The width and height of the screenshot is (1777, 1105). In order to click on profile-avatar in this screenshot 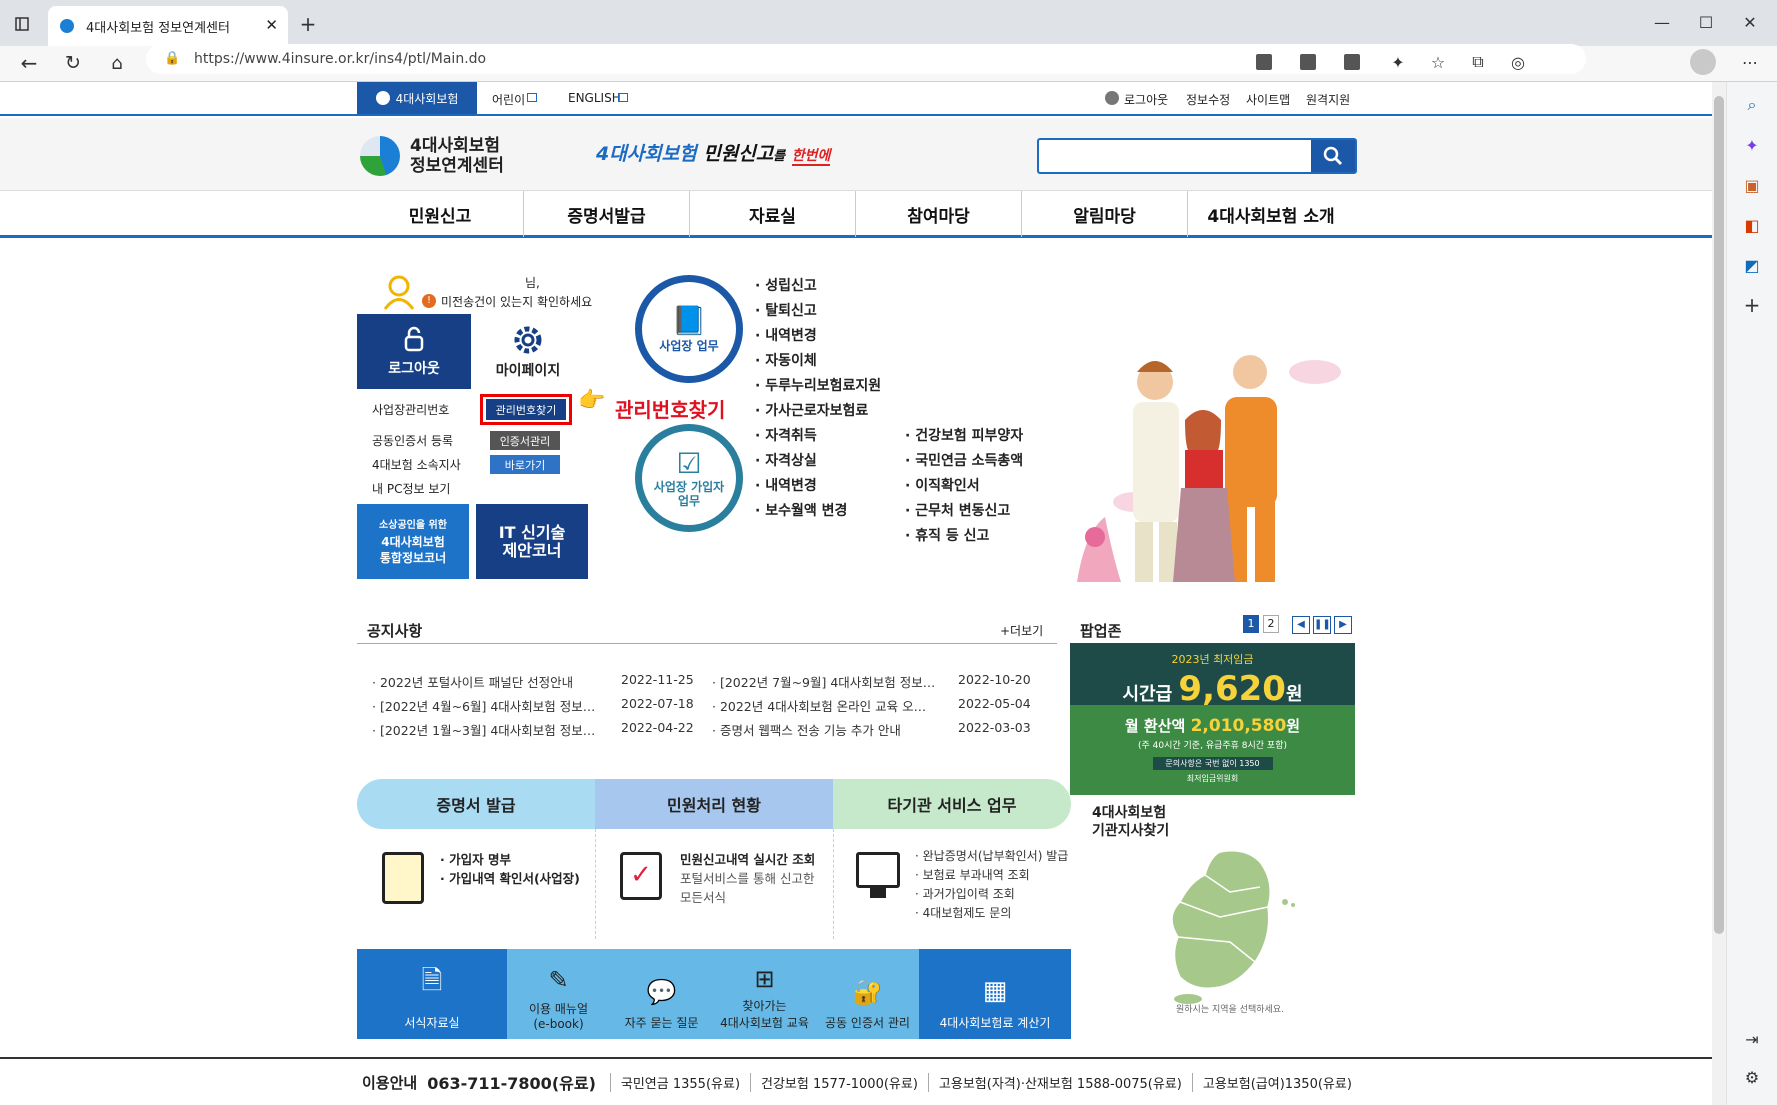, I will do `click(1703, 62)`.